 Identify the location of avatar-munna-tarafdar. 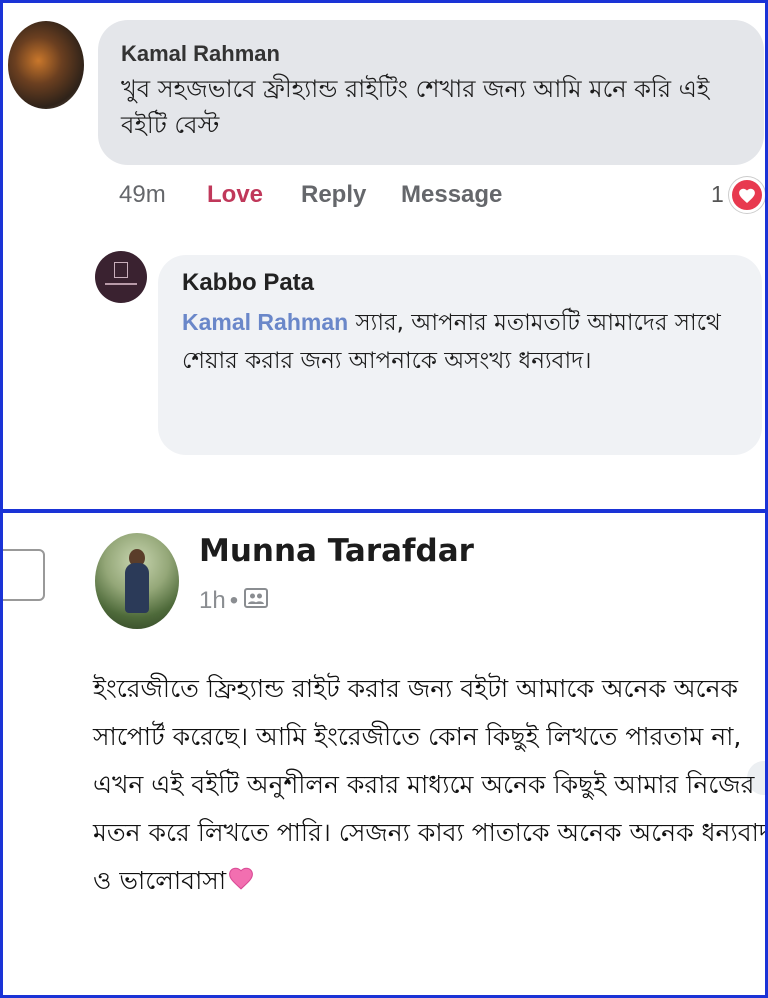
(137, 581).